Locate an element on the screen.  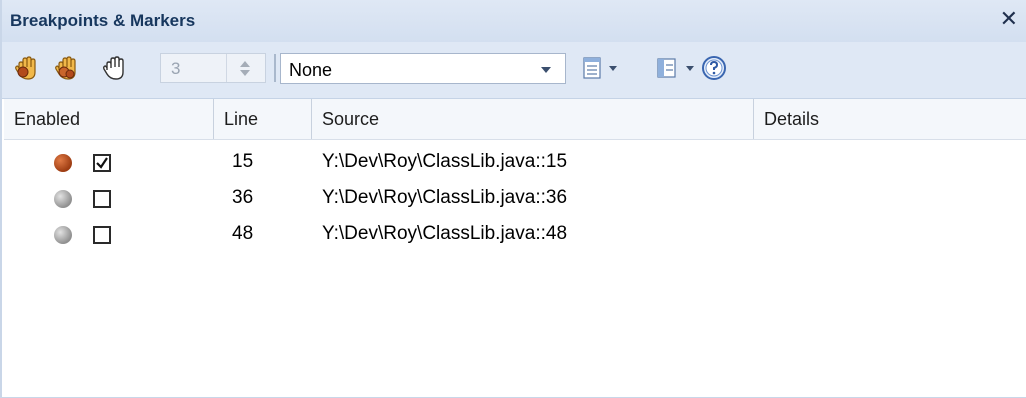
column-details: Details is located at coordinates (890, 119).